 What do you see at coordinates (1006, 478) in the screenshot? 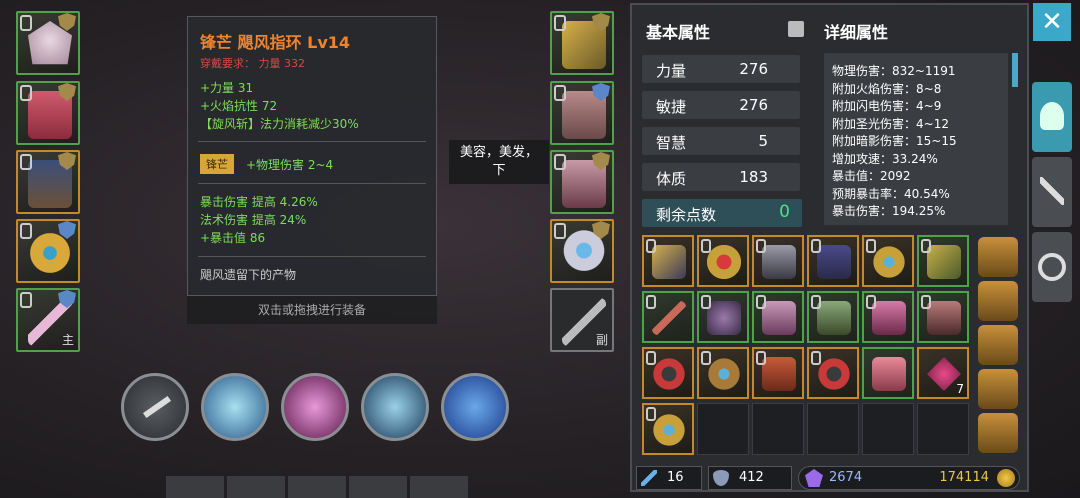
I see `gold-coin-icon` at bounding box center [1006, 478].